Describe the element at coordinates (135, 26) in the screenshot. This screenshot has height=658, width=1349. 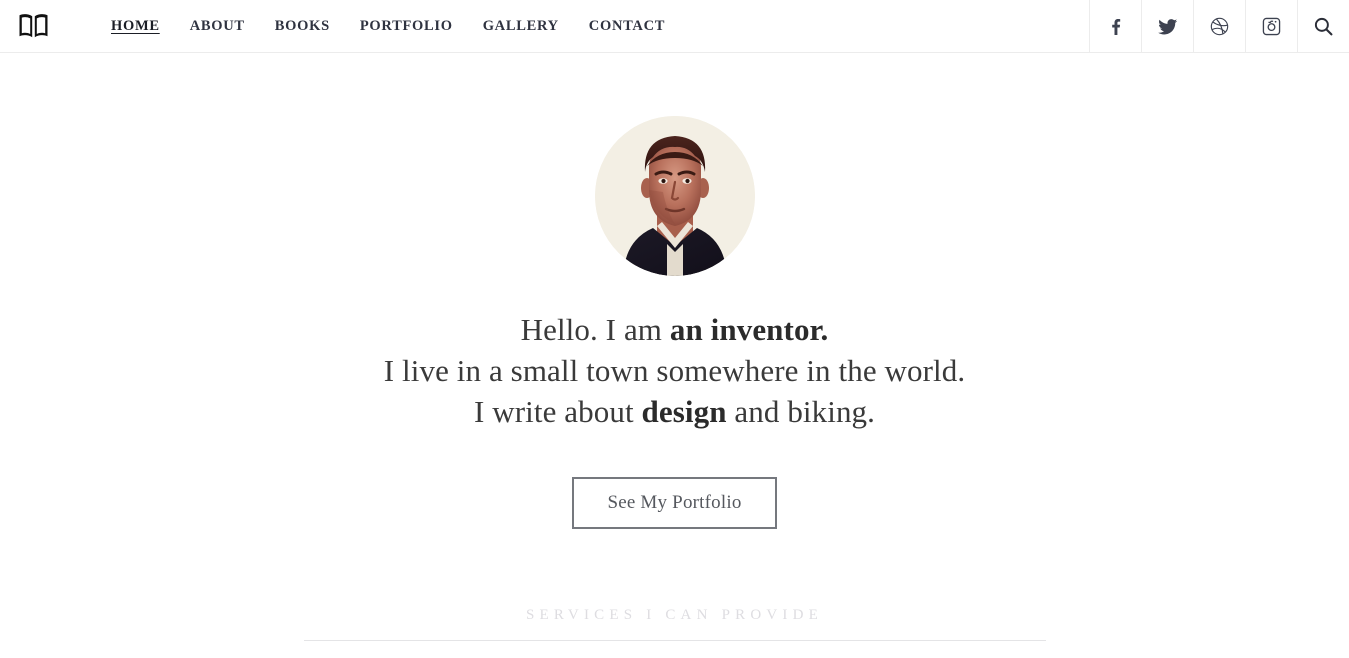
I see `nav-item-home: HOME` at that location.